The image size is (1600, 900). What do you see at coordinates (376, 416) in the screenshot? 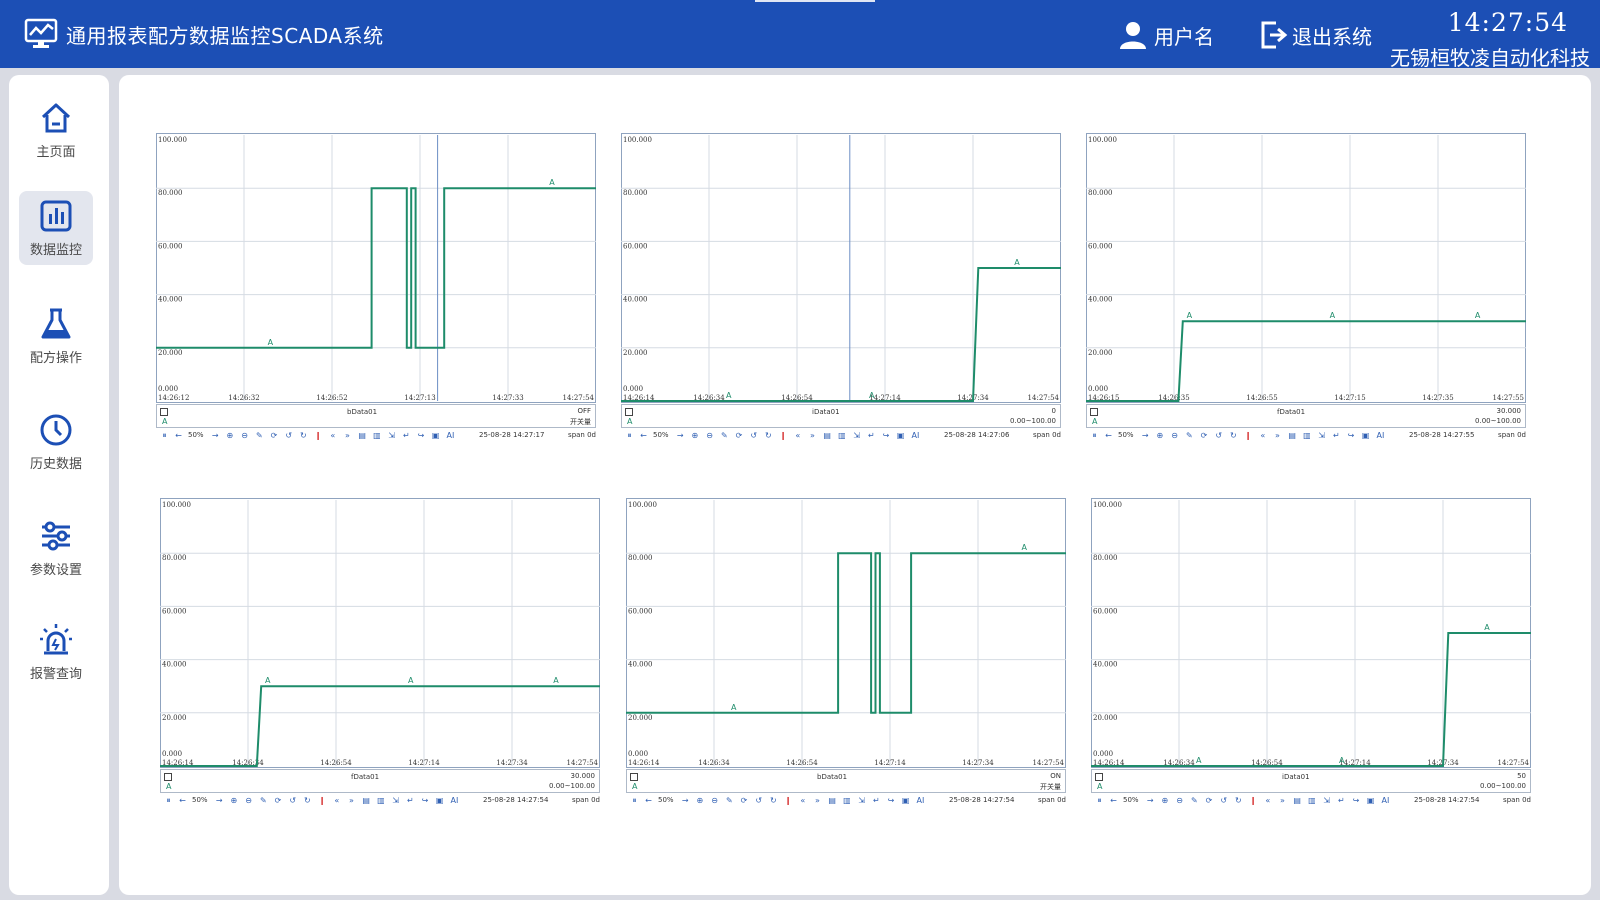
I see `series-legend-row: AbData01 OFF 开关量` at bounding box center [376, 416].